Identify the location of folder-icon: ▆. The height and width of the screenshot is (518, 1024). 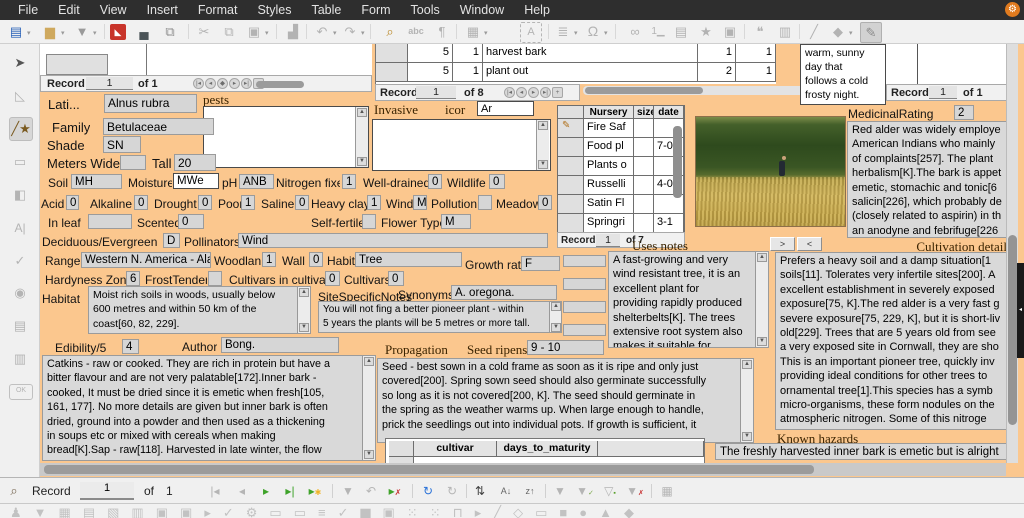
(366, 511).